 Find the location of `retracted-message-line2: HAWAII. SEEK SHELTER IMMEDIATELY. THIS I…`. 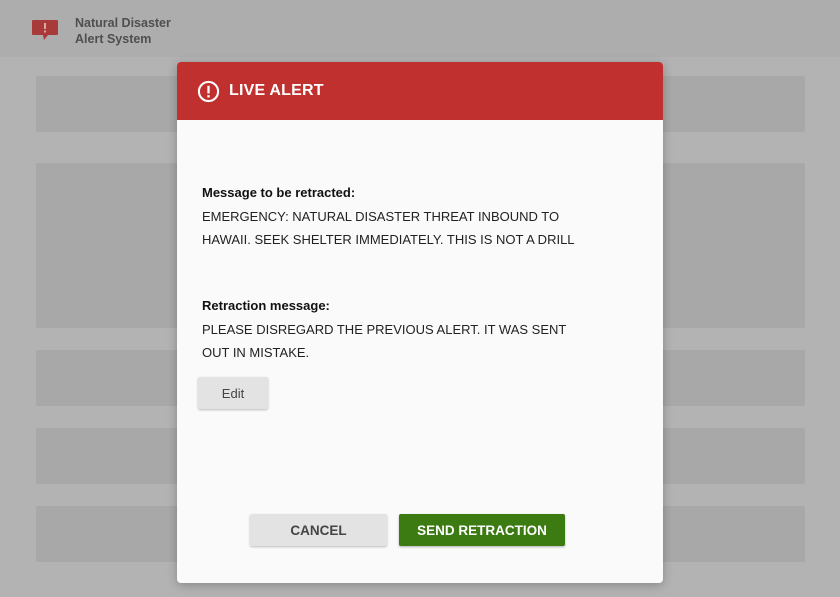

retracted-message-line2: HAWAII. SEEK SHELTER IMMEDIATELY. THIS I… is located at coordinates (388, 239).